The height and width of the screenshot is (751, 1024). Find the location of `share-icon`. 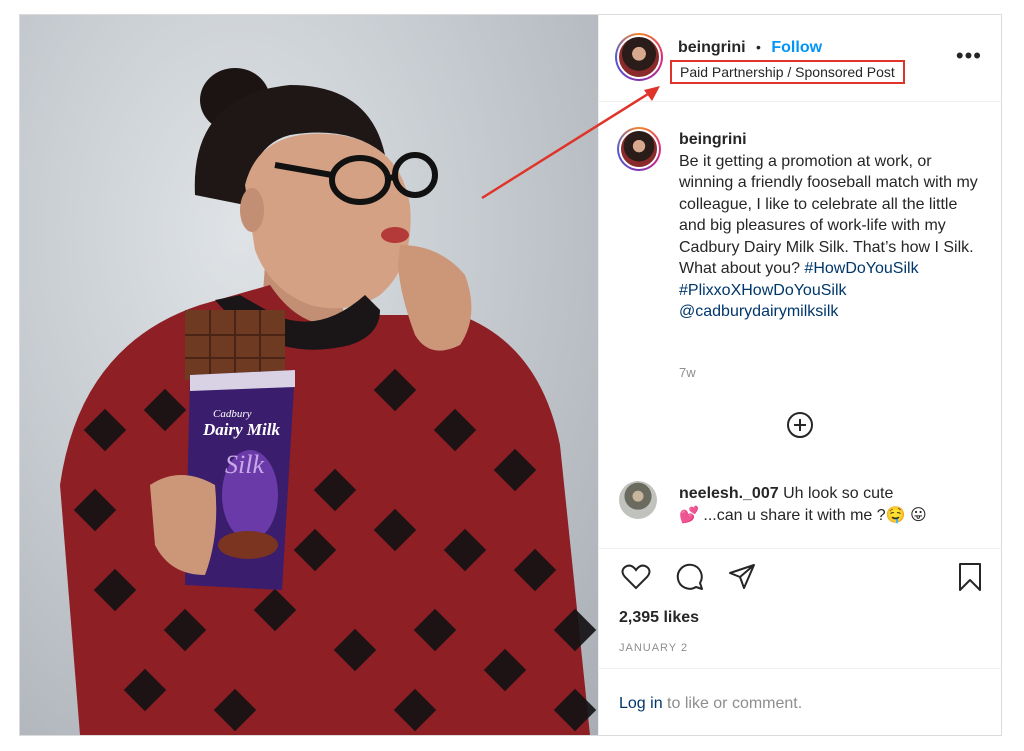

share-icon is located at coordinates (742, 577).